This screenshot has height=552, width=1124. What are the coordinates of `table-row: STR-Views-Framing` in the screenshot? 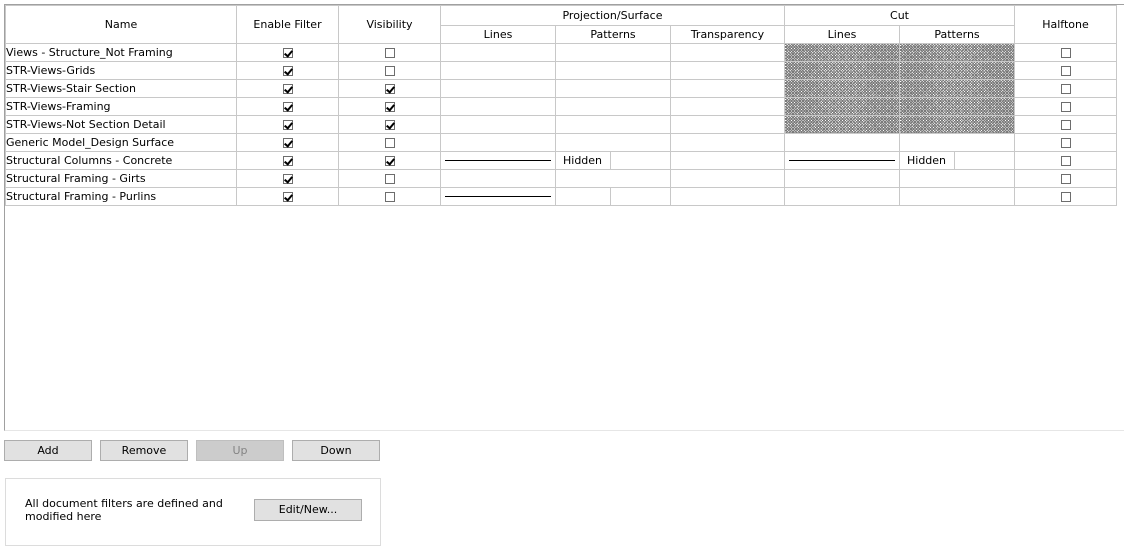 It's located at (561, 106).